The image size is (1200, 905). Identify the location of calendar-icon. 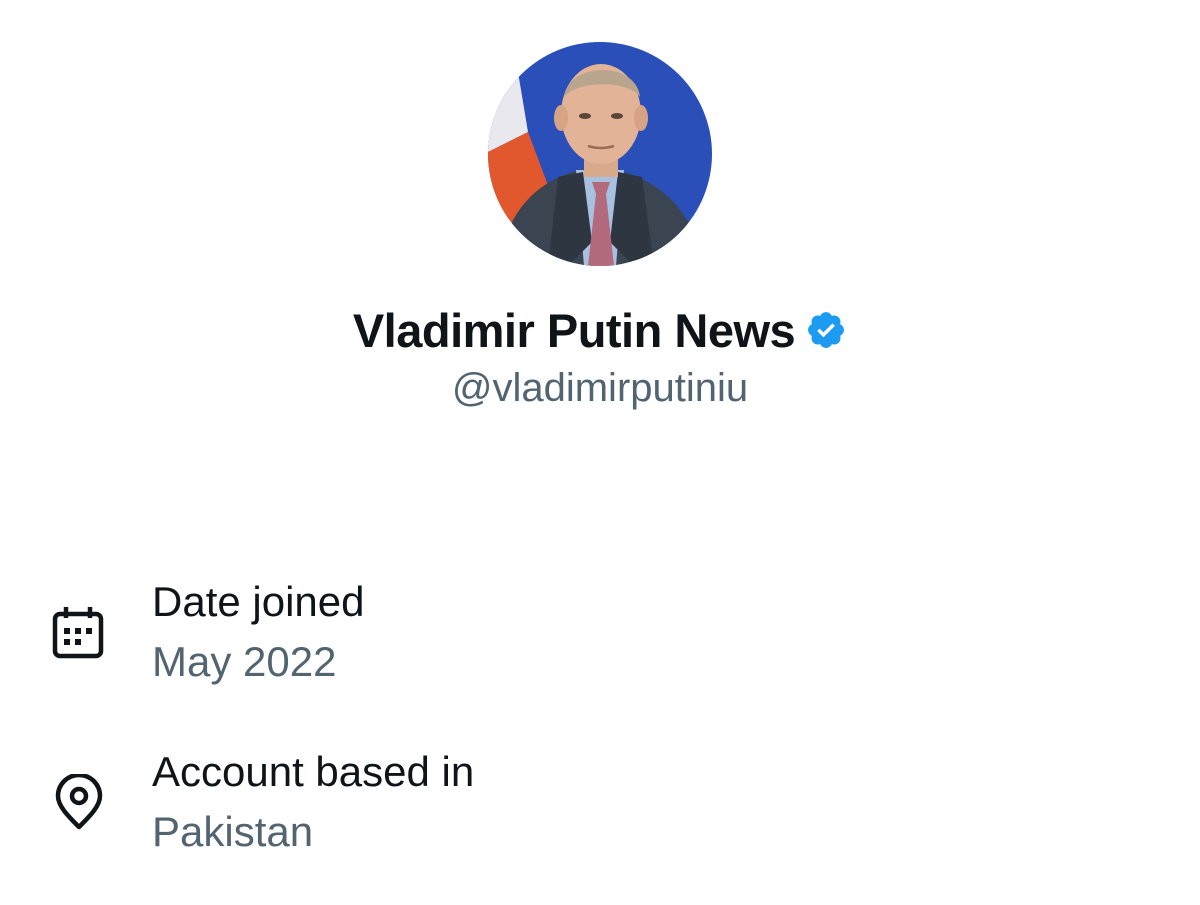
(79, 633).